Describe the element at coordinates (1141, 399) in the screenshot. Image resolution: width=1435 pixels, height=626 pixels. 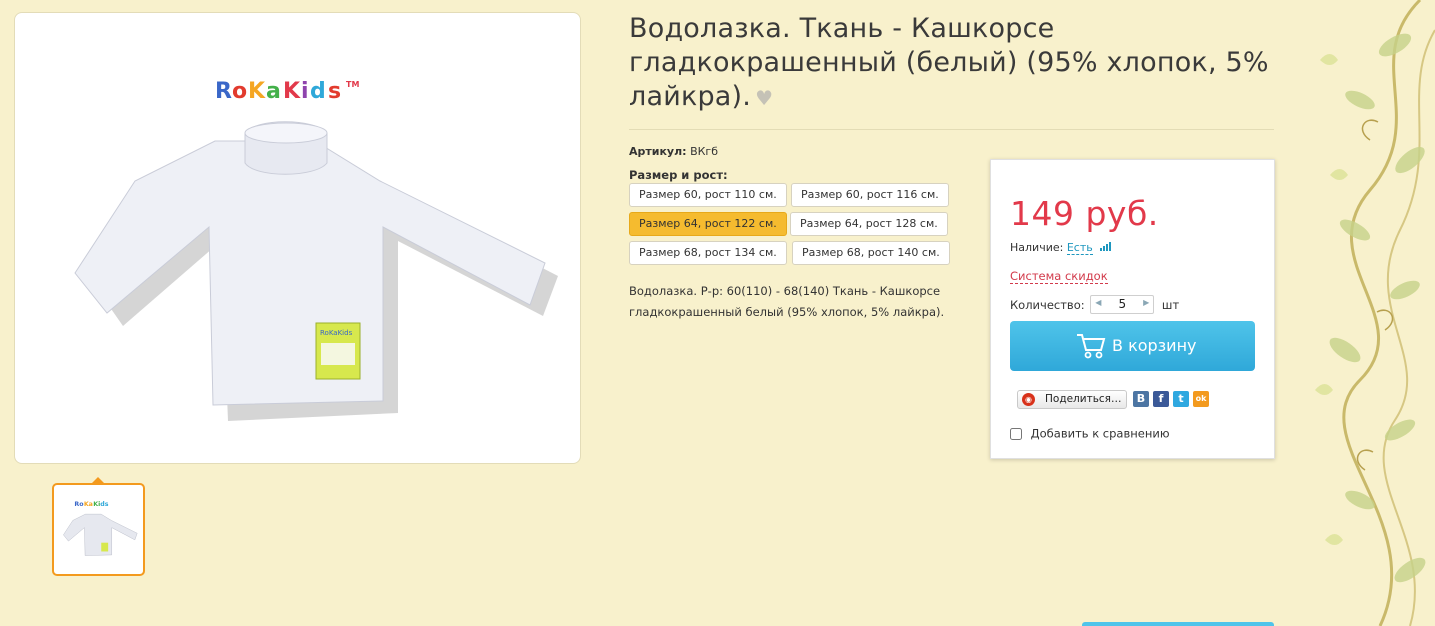
I see `vkontakte-icon: В` at that location.